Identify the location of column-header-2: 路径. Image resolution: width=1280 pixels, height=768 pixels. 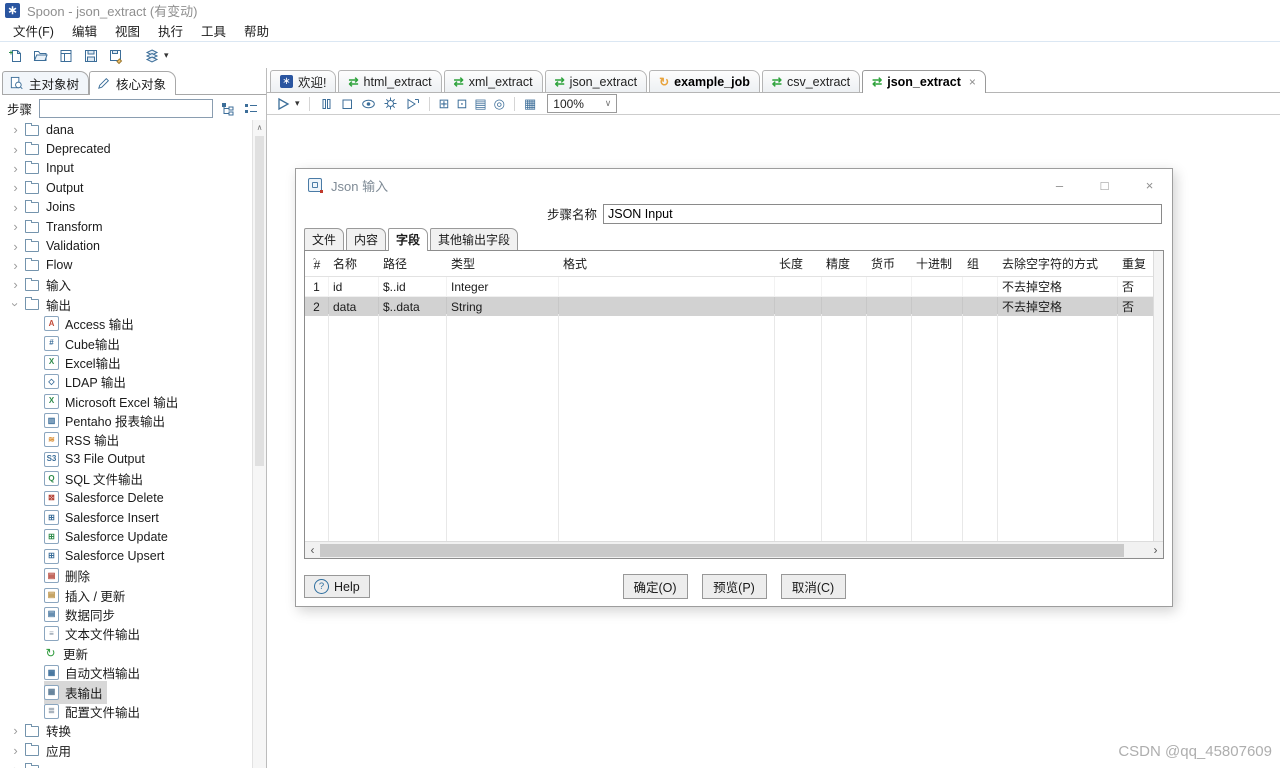
(413, 265).